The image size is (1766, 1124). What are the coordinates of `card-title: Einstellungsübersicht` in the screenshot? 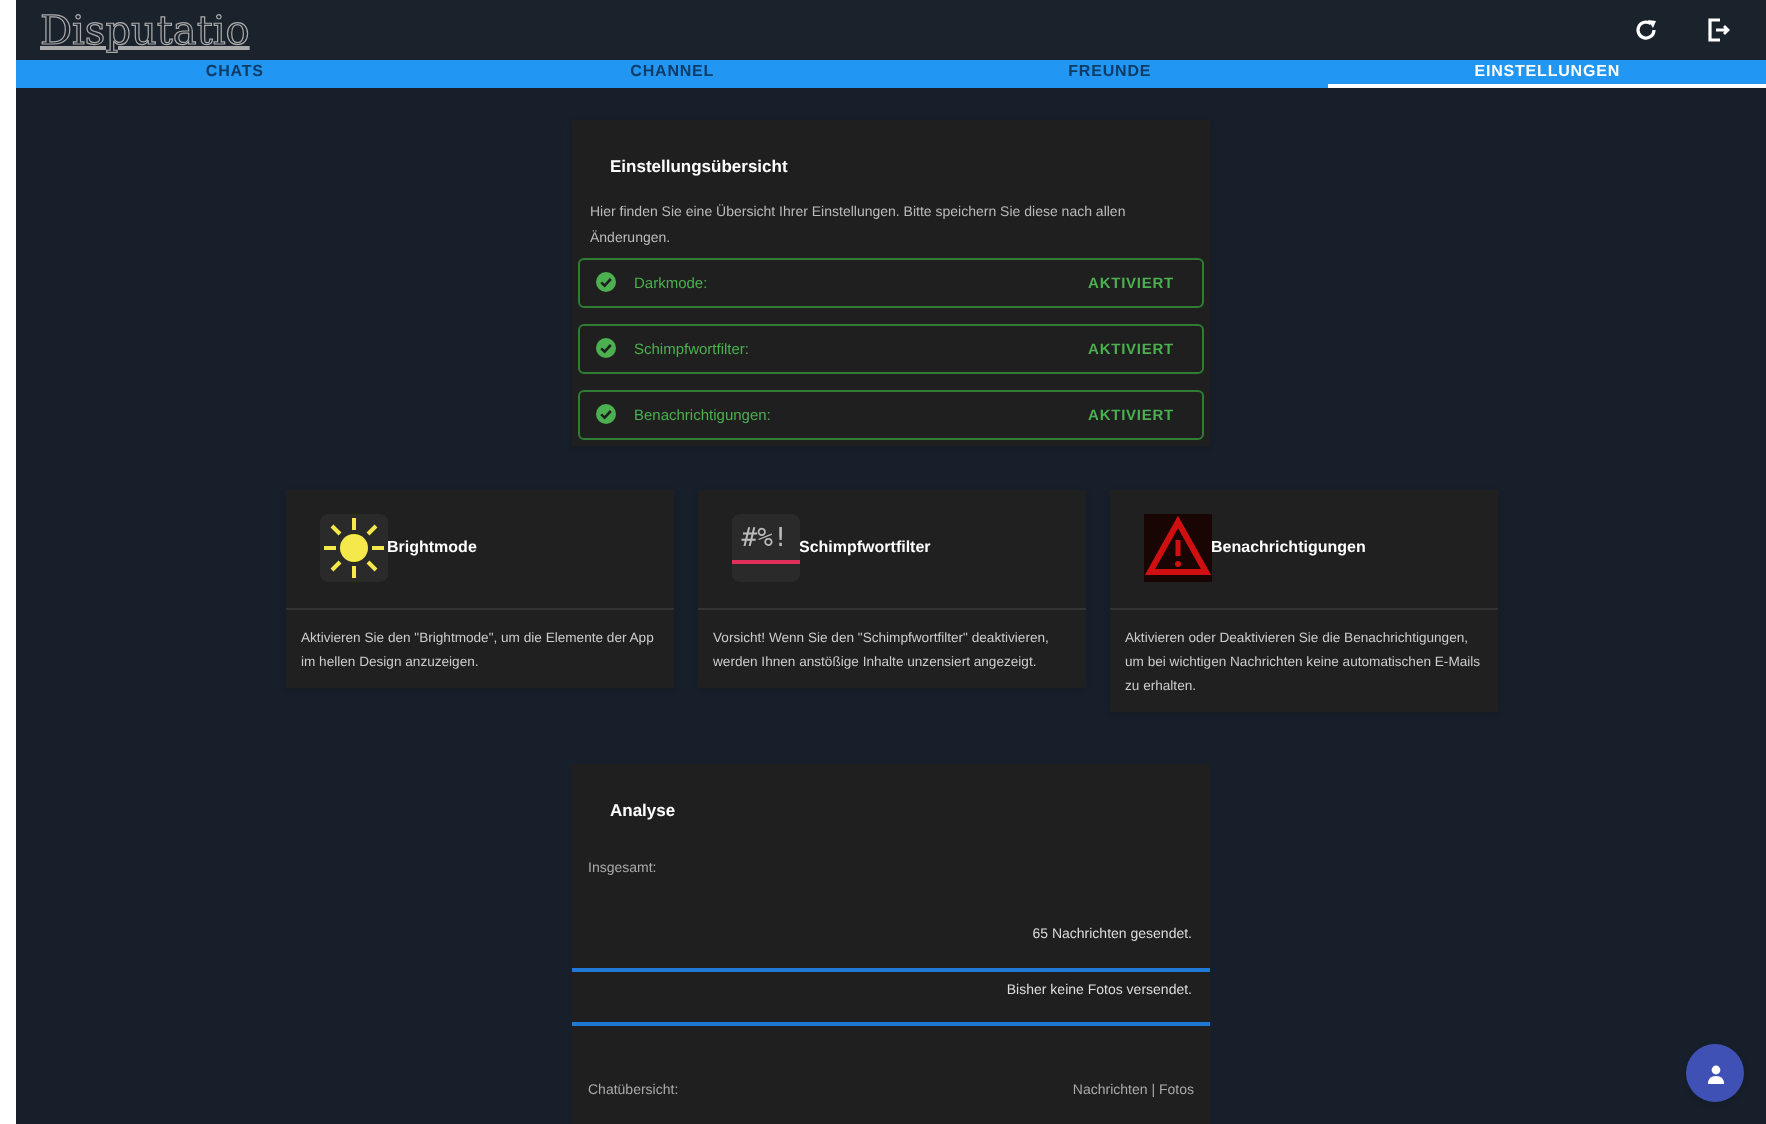 It's located at (699, 167).